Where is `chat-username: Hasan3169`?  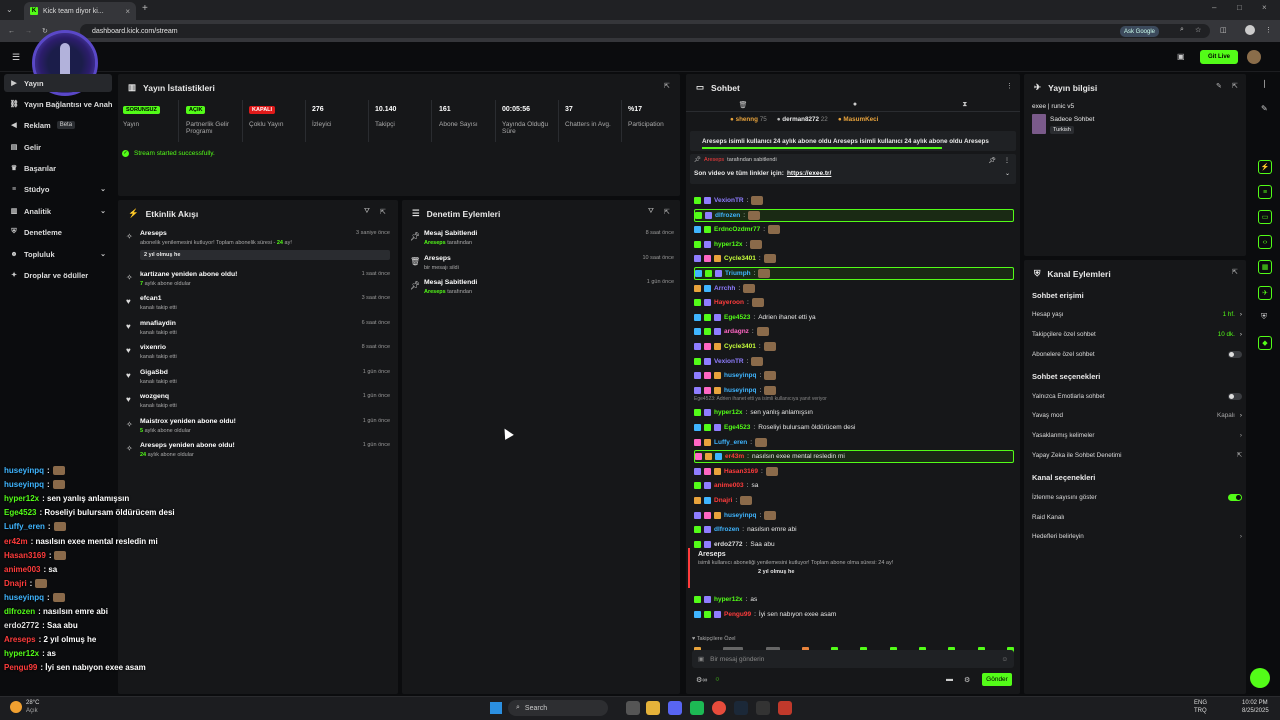 chat-username: Hasan3169 is located at coordinates (741, 471).